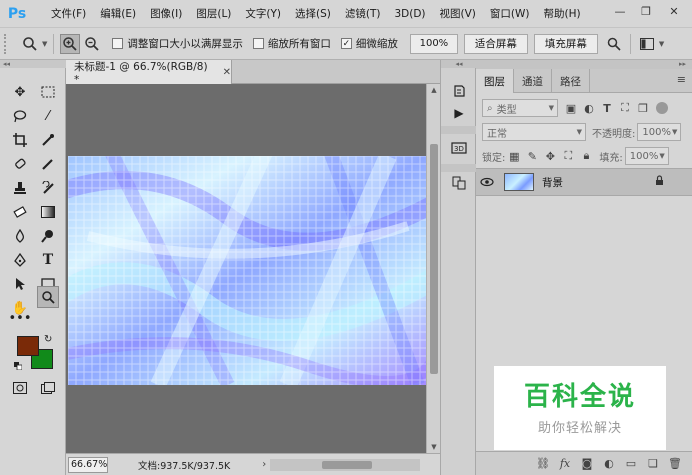  What do you see at coordinates (346, 43) in the screenshot?
I see `checkbox-box-checked: ✓` at bounding box center [346, 43].